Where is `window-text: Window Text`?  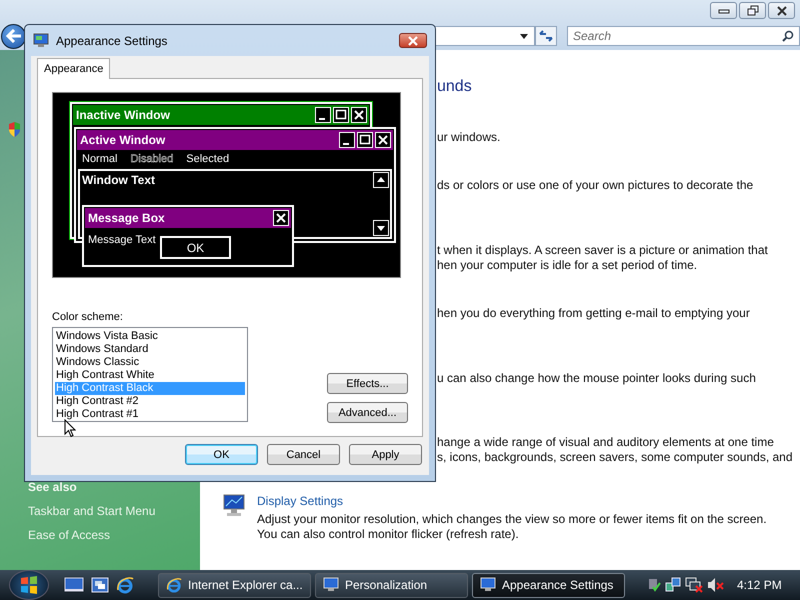
window-text: Window Text is located at coordinates (118, 180).